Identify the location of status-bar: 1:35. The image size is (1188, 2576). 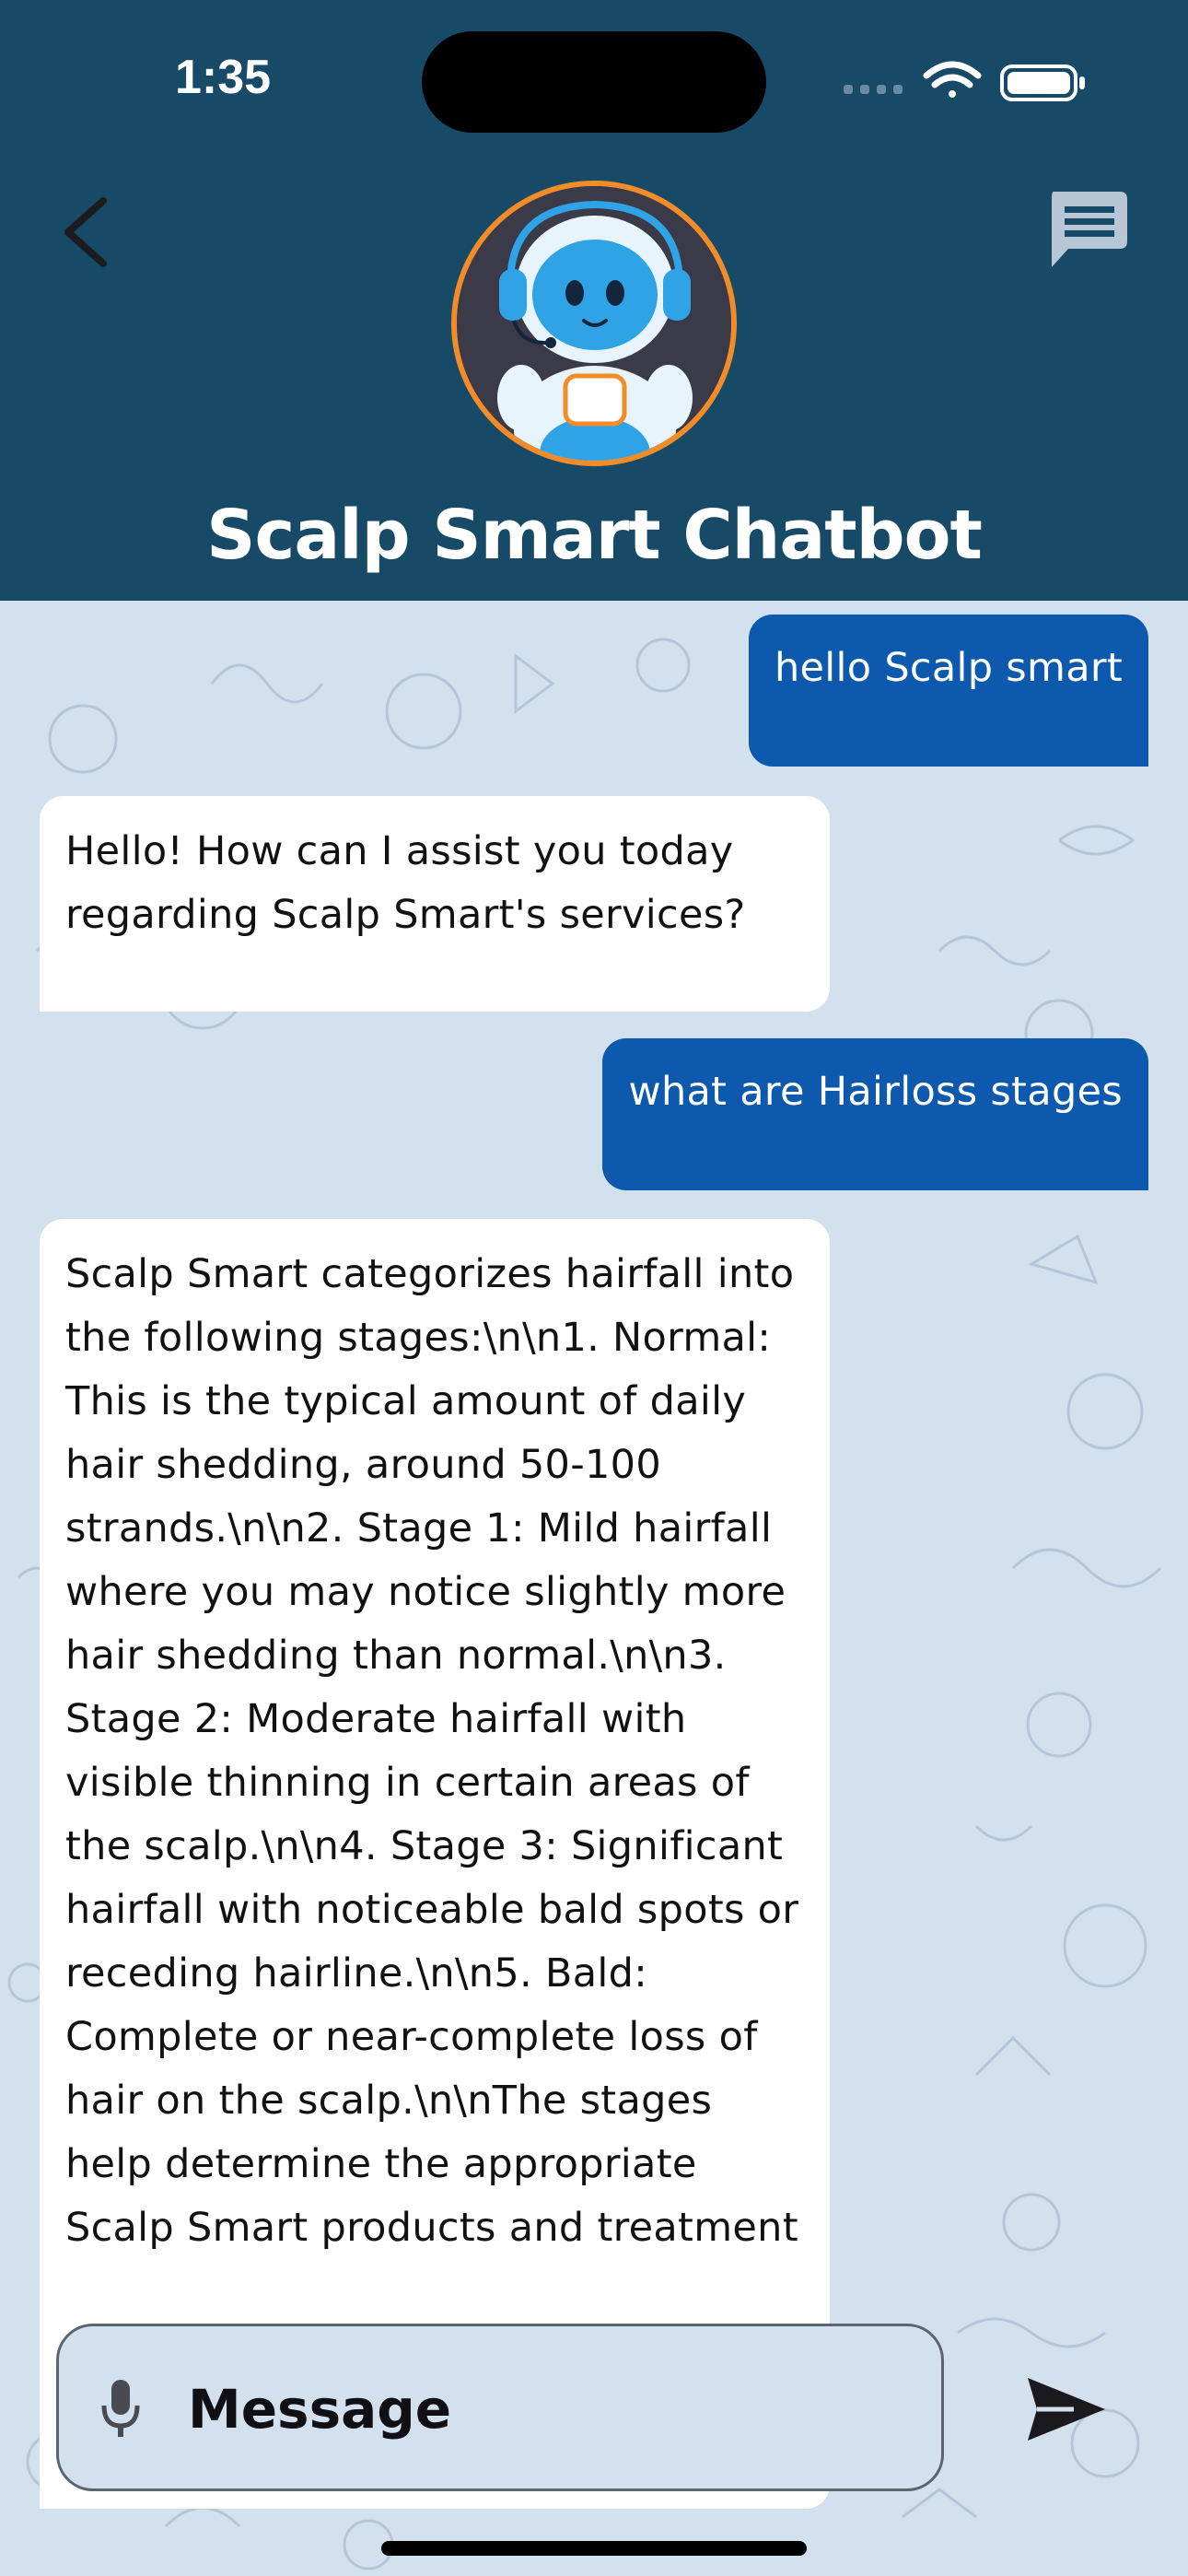
(594, 78).